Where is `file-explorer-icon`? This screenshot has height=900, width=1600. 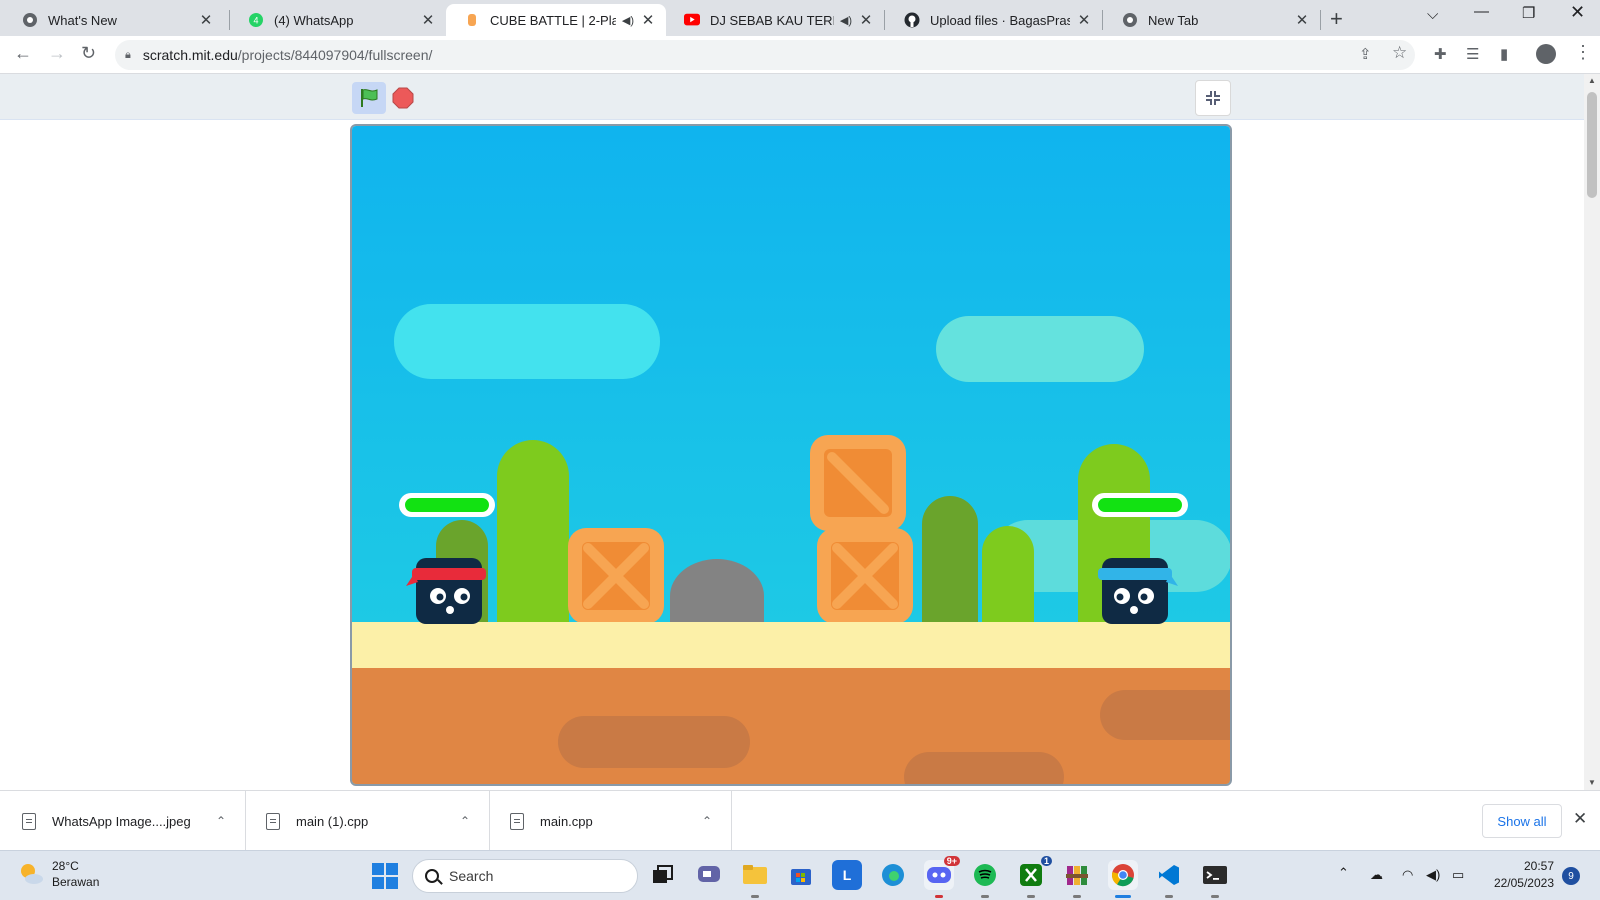 file-explorer-icon is located at coordinates (755, 875).